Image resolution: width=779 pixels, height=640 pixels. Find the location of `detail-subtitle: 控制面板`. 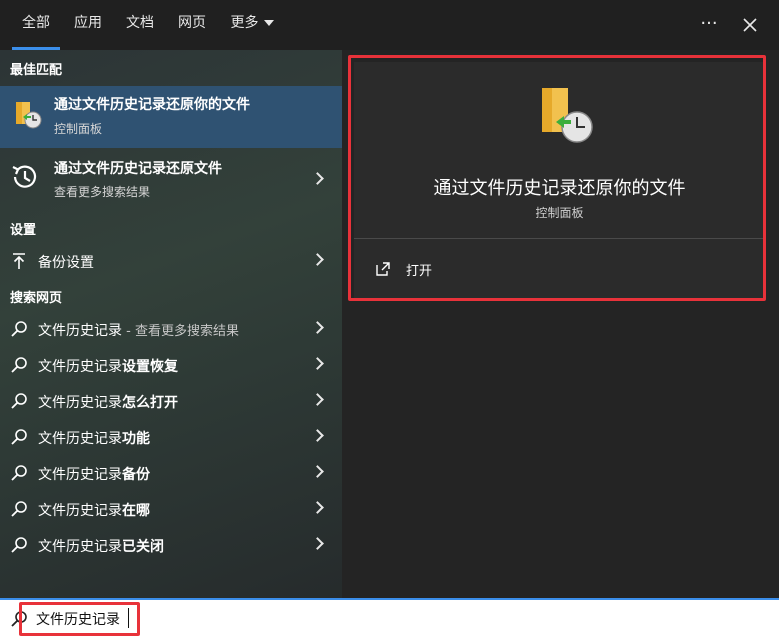

detail-subtitle: 控制面板 is located at coordinates (559, 213).